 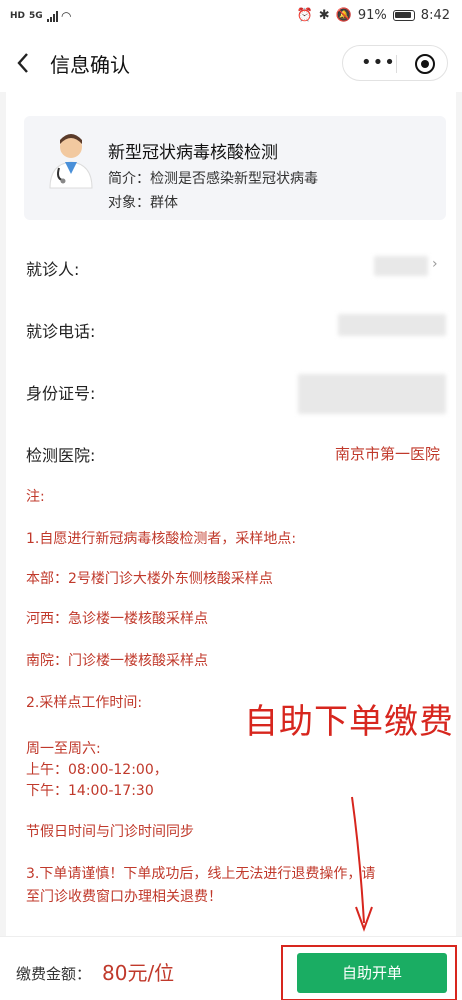 What do you see at coordinates (235, 168) in the screenshot?
I see `test-info-card: 新型冠状病毒核酸检测 简介：检测是否感染新型冠状病毒 对象：群体` at bounding box center [235, 168].